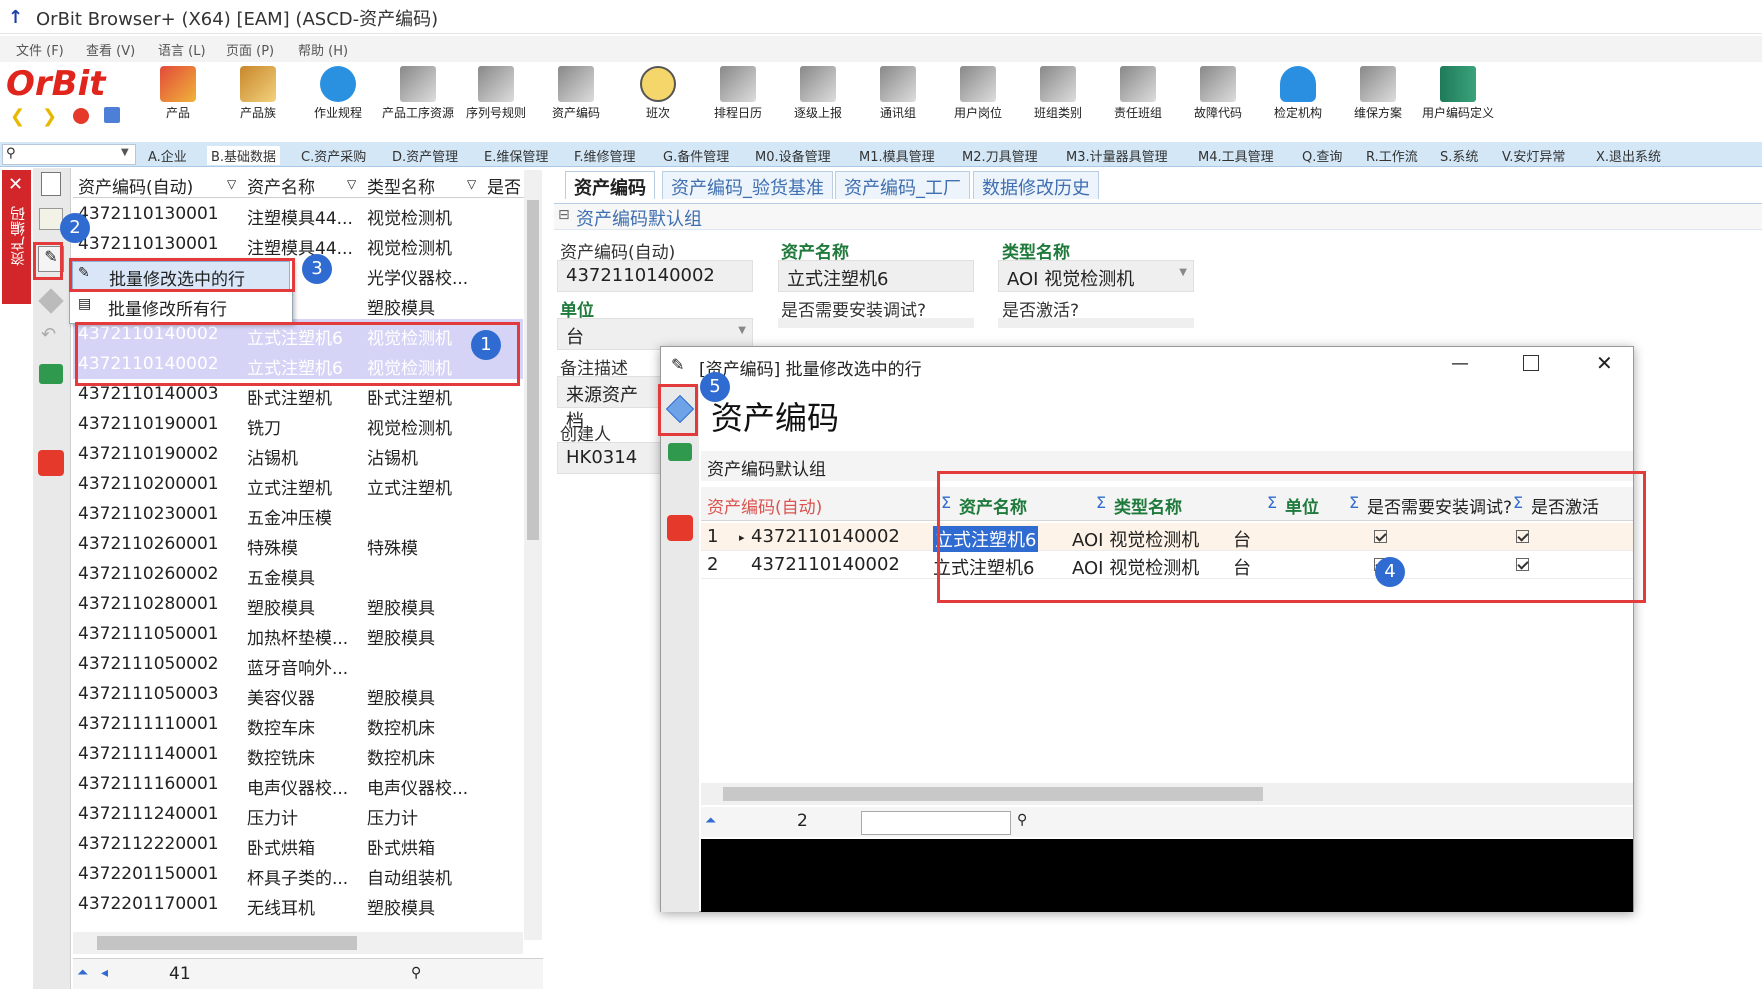 Image resolution: width=1762 pixels, height=989 pixels. What do you see at coordinates (298, 874) in the screenshot?
I see `table-row: 4372201150001 杯具子类的... 自动组装机` at bounding box center [298, 874].